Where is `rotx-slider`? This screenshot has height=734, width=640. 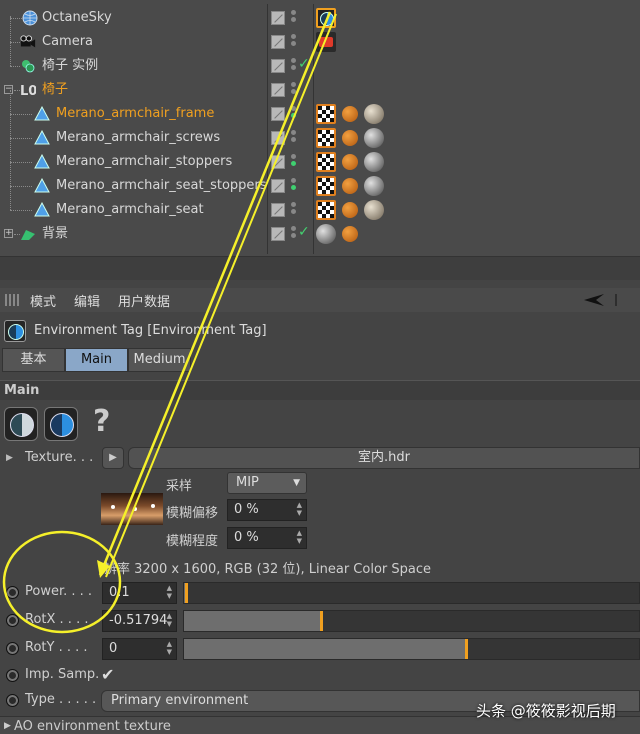
rotx-slider is located at coordinates (411, 621).